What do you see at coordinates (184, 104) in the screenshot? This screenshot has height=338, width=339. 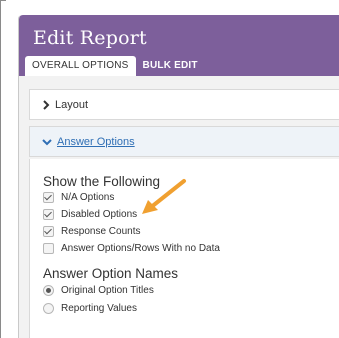 I see `section-layout: Layout` at bounding box center [184, 104].